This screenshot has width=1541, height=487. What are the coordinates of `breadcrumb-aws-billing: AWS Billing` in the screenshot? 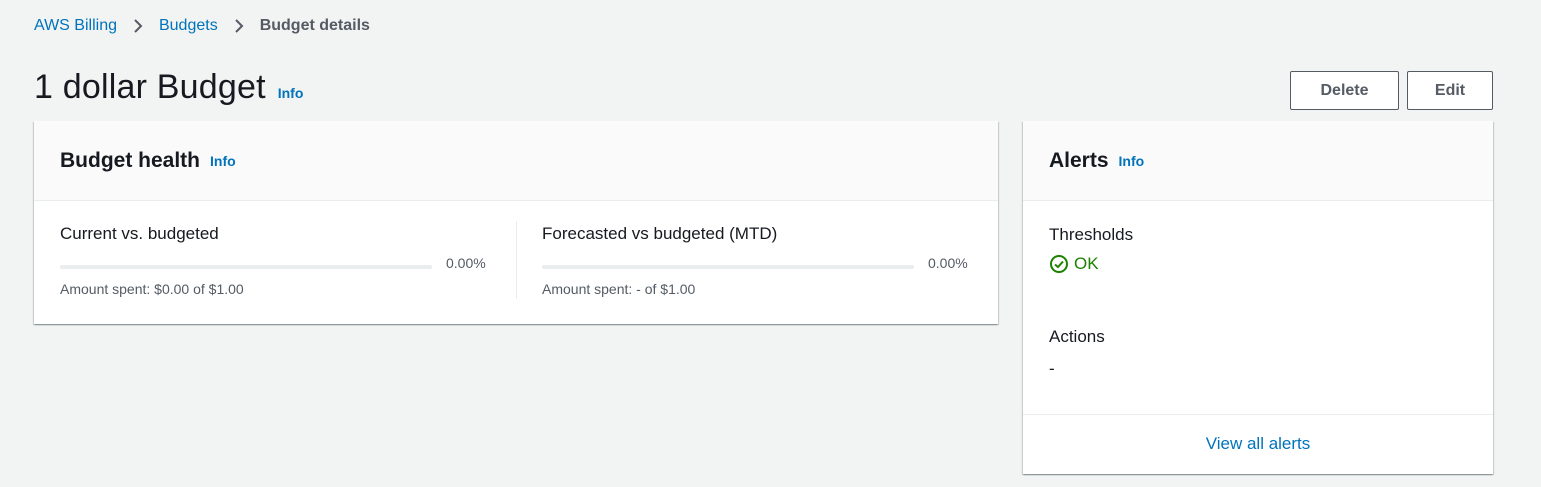 It's located at (75, 26).